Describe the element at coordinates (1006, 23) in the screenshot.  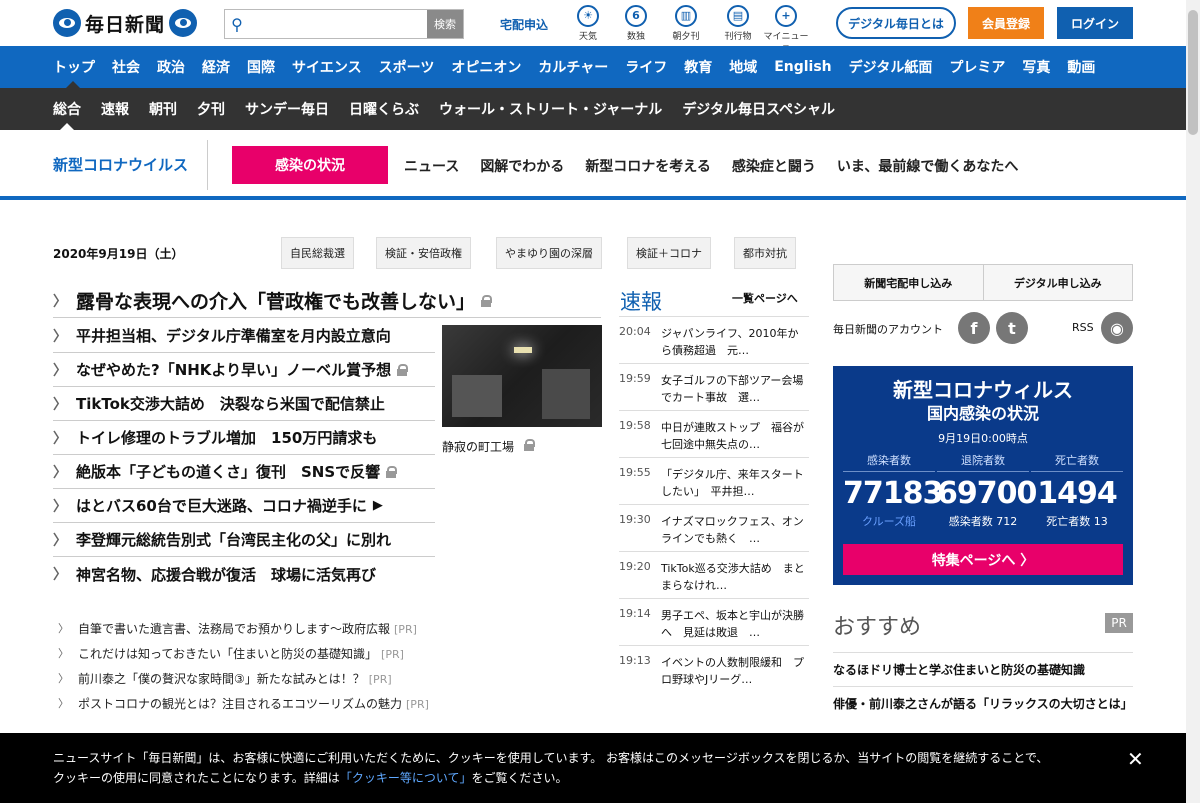
I see `register-button: 会員登録` at that location.